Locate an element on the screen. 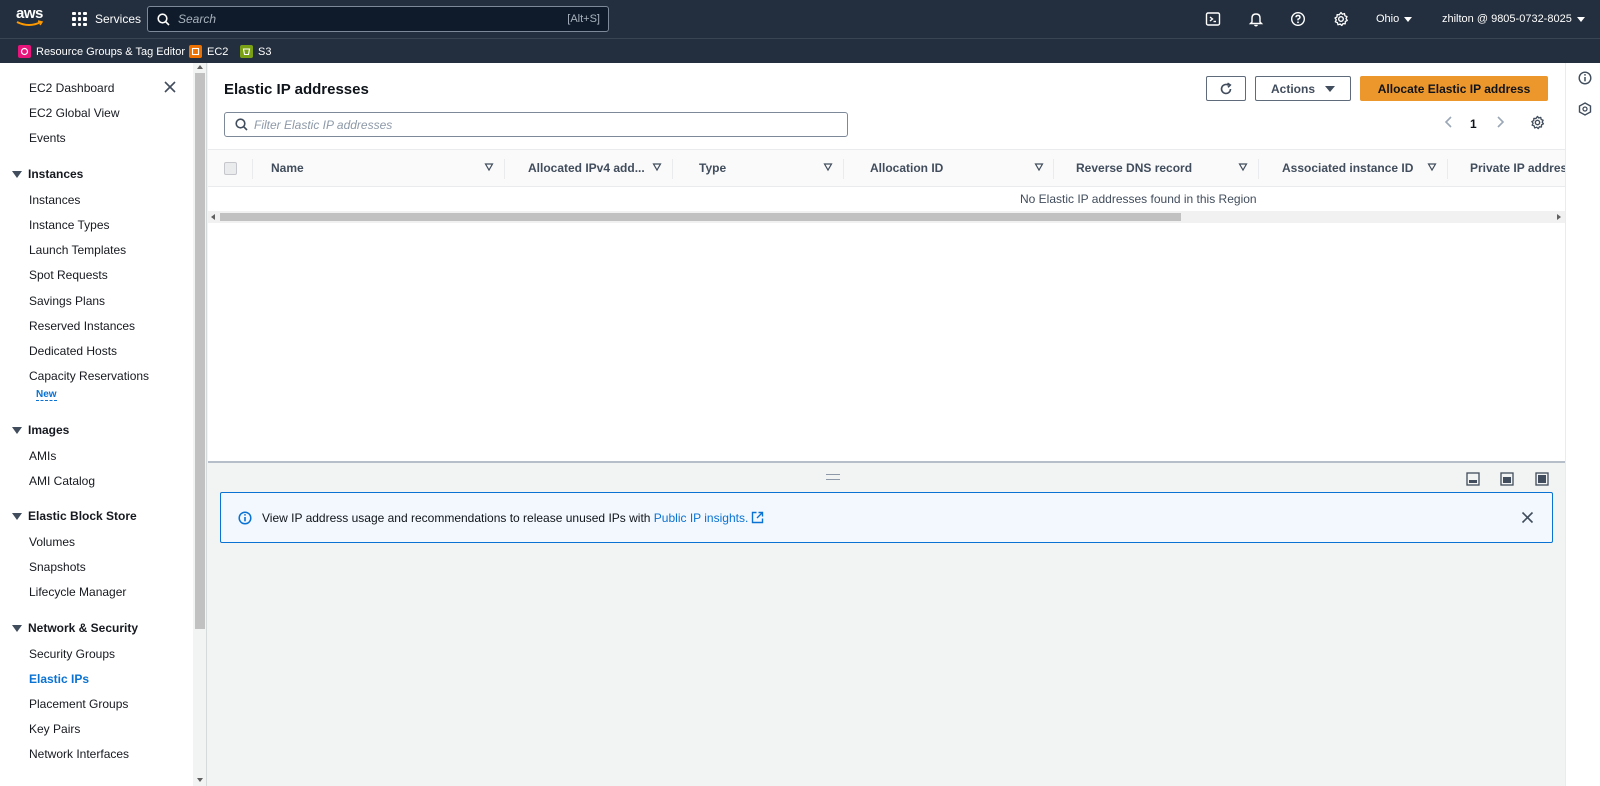 The image size is (1600, 786). s3-icon is located at coordinates (246, 51).